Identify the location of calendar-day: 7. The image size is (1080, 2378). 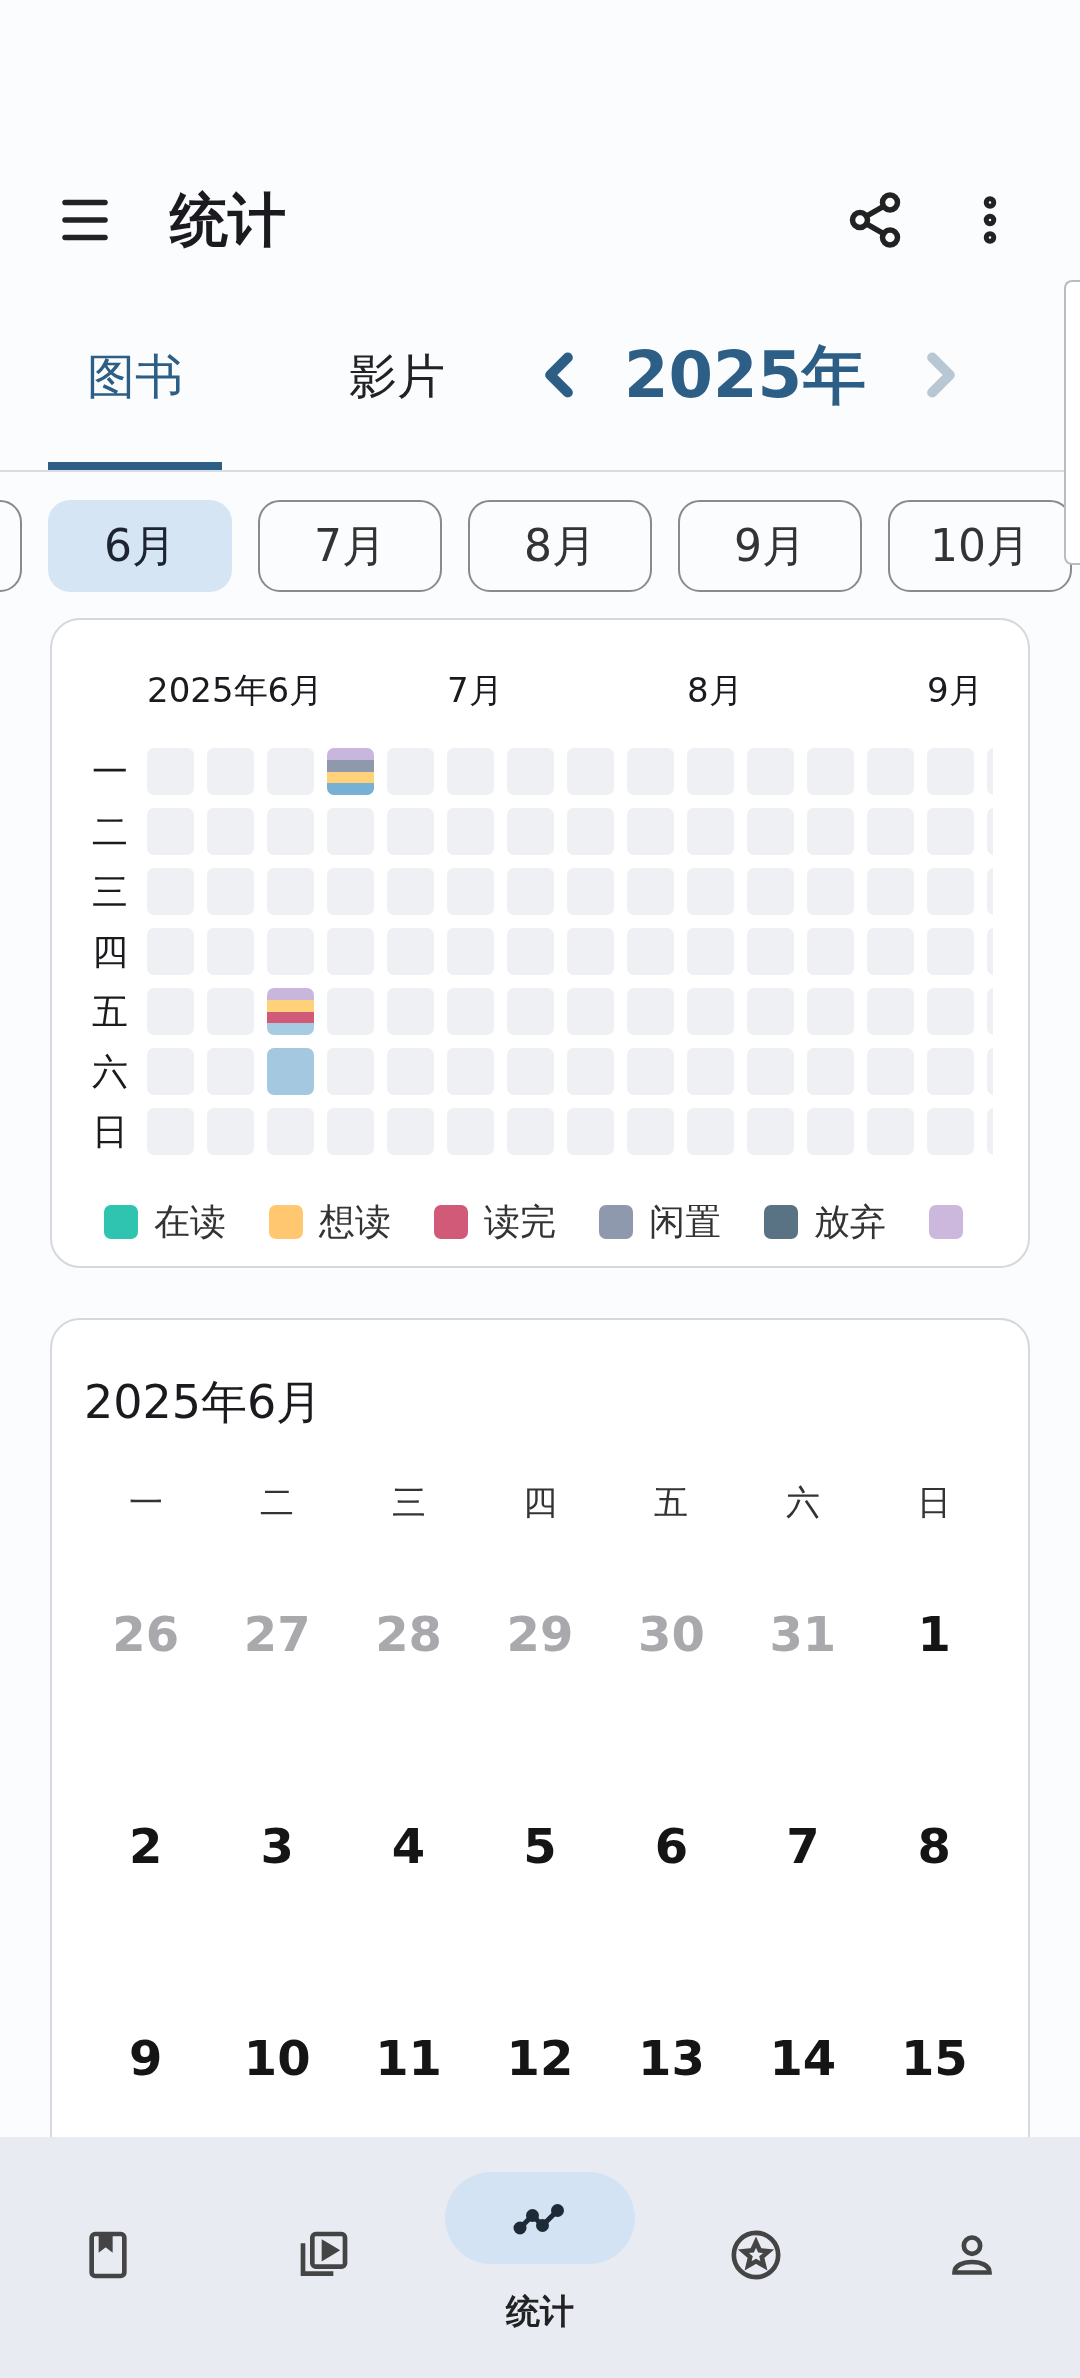
(803, 1846).